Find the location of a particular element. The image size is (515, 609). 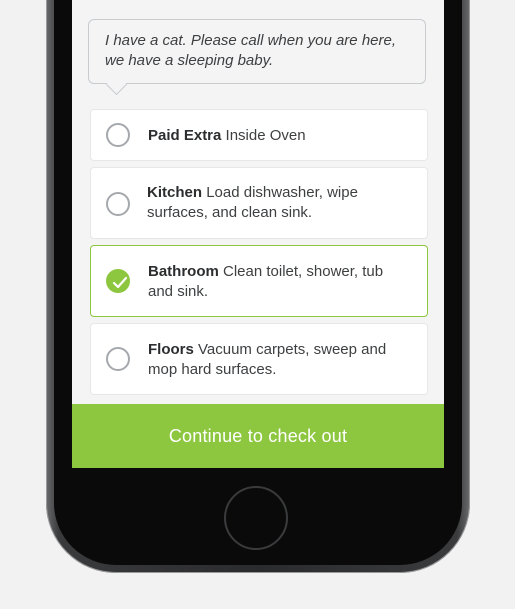

option-paid-extra-inside-oven: Paid Extra Inside Oven is located at coordinates (259, 135).